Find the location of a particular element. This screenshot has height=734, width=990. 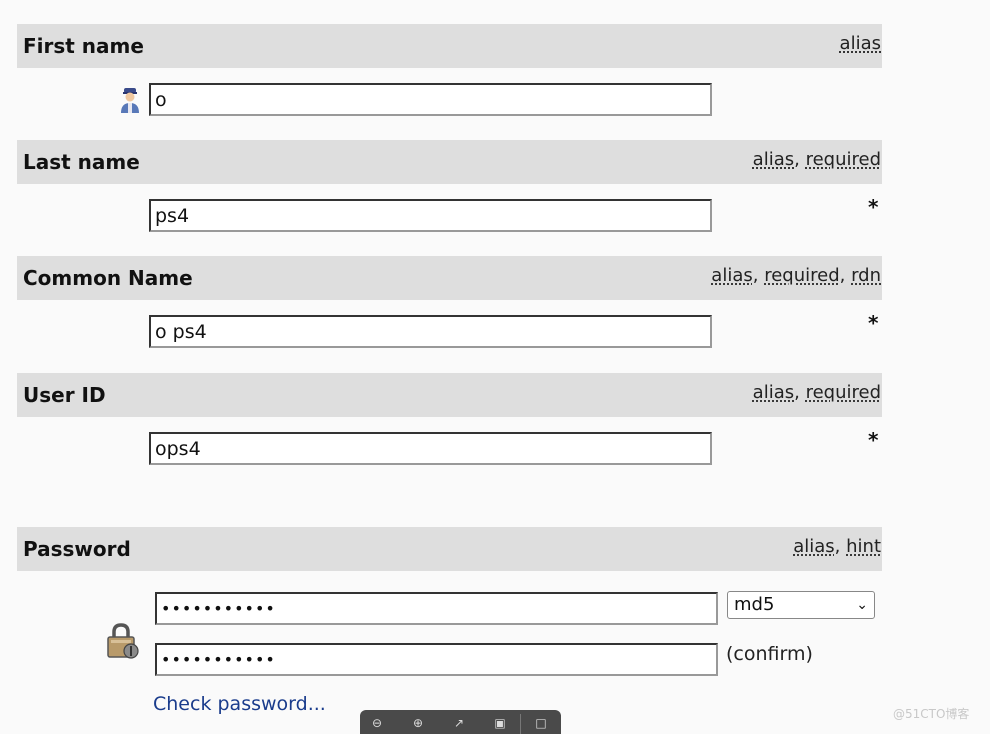

common-name-title: Common Name is located at coordinates (108, 278).